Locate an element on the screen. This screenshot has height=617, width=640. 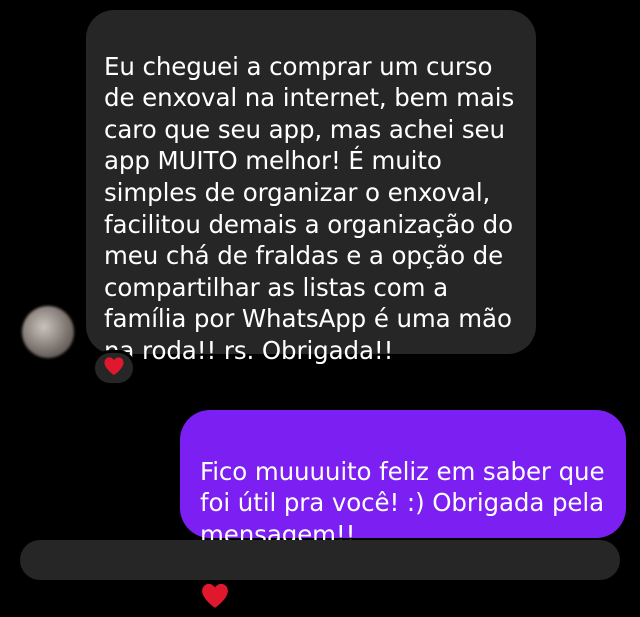
next-message-bubble is located at coordinates (320, 560).